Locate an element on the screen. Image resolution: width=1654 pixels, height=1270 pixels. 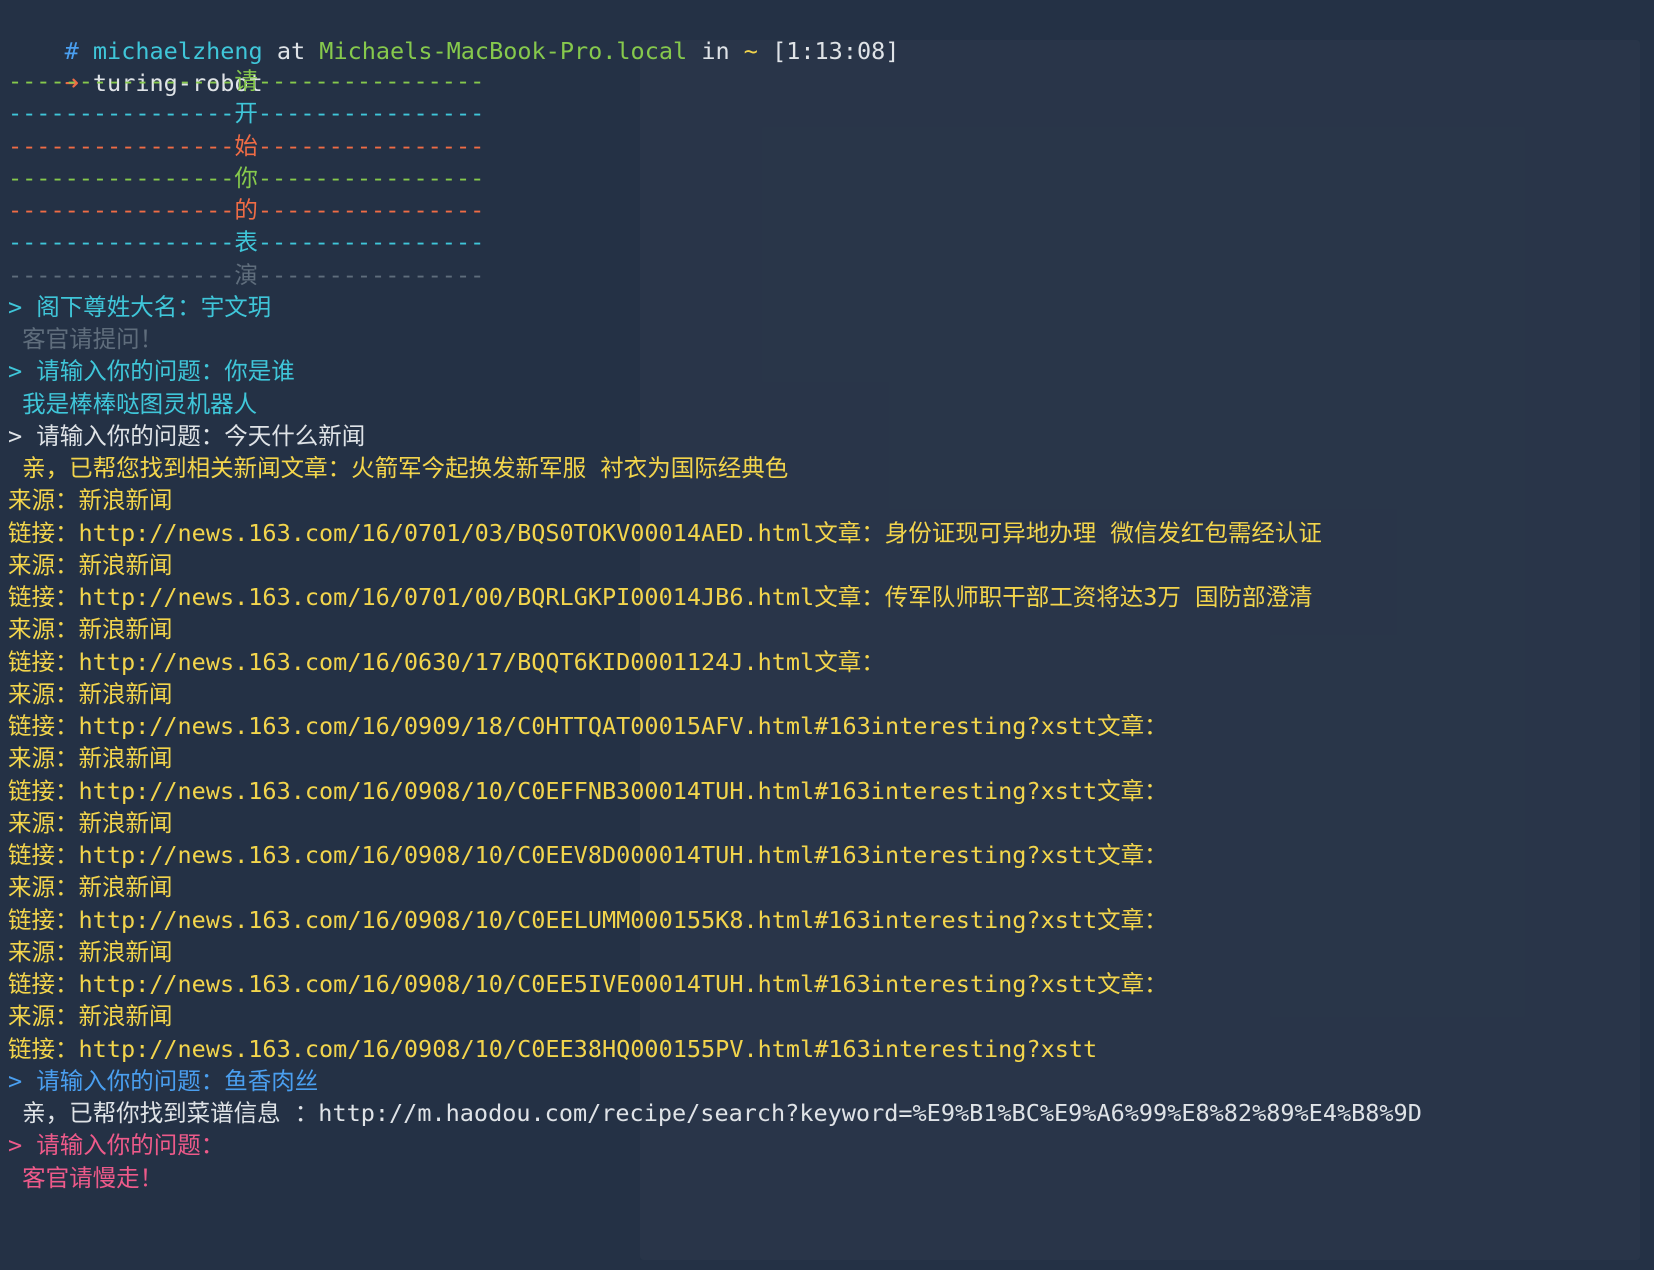
prompt-time: [1:13:08] is located at coordinates (836, 51).